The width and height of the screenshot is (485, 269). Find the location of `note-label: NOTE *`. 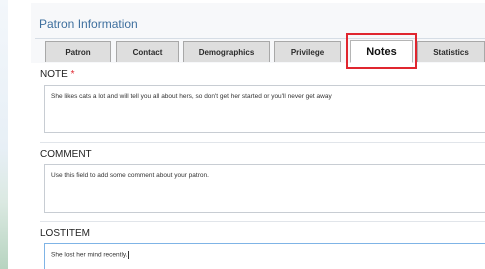

note-label: NOTE * is located at coordinates (57, 74).